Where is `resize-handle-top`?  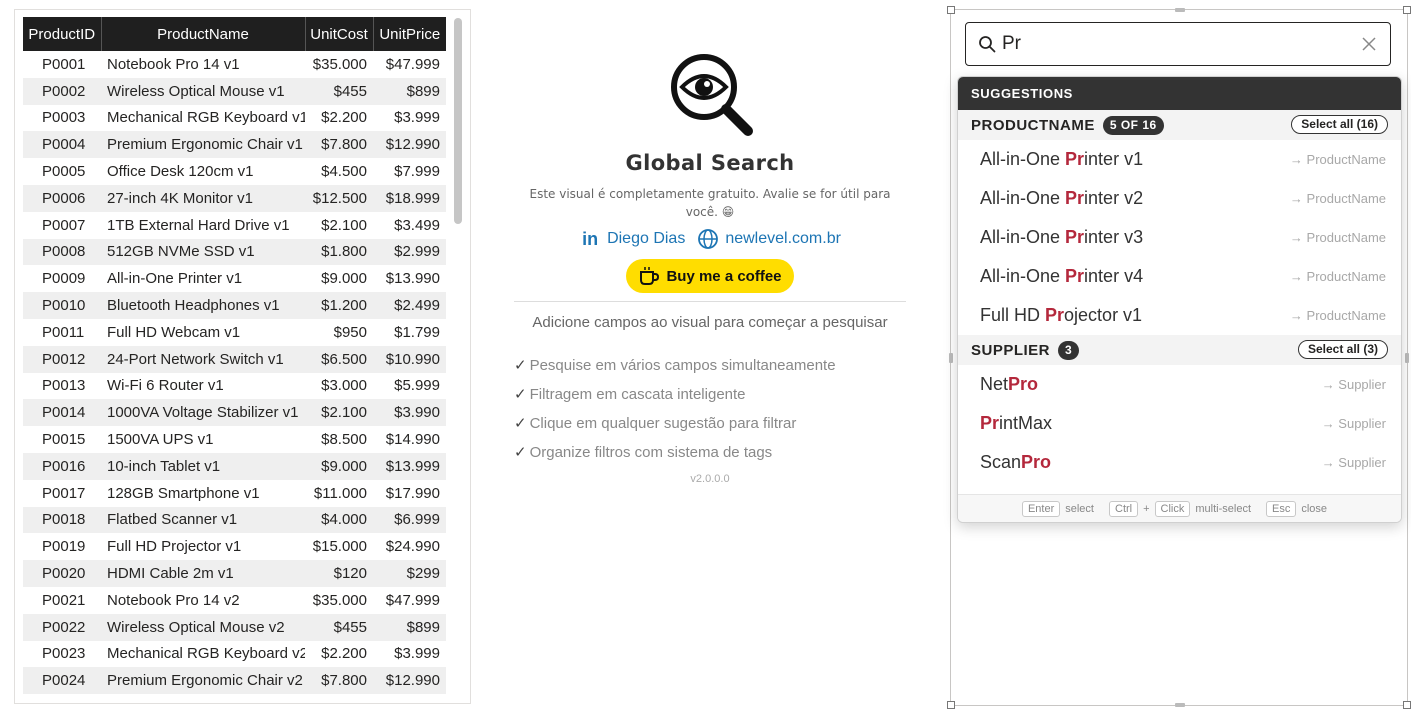 resize-handle-top is located at coordinates (1180, 10).